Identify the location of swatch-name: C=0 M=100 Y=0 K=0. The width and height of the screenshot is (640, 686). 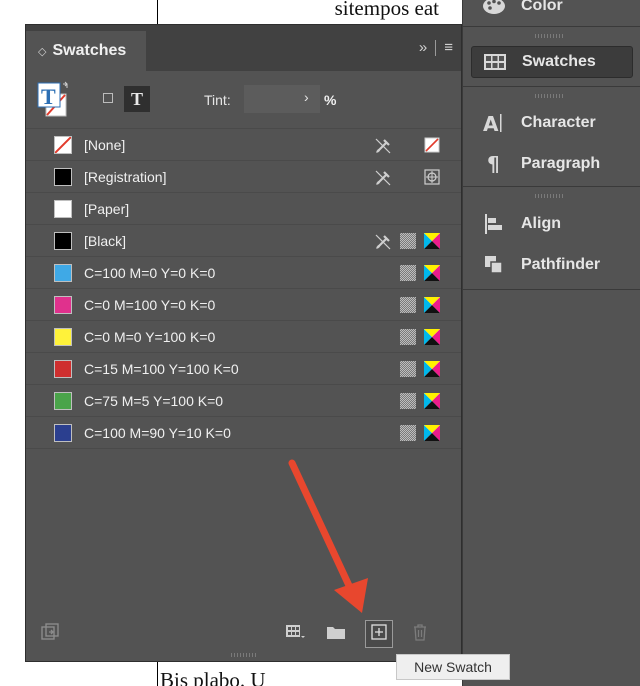
(150, 305).